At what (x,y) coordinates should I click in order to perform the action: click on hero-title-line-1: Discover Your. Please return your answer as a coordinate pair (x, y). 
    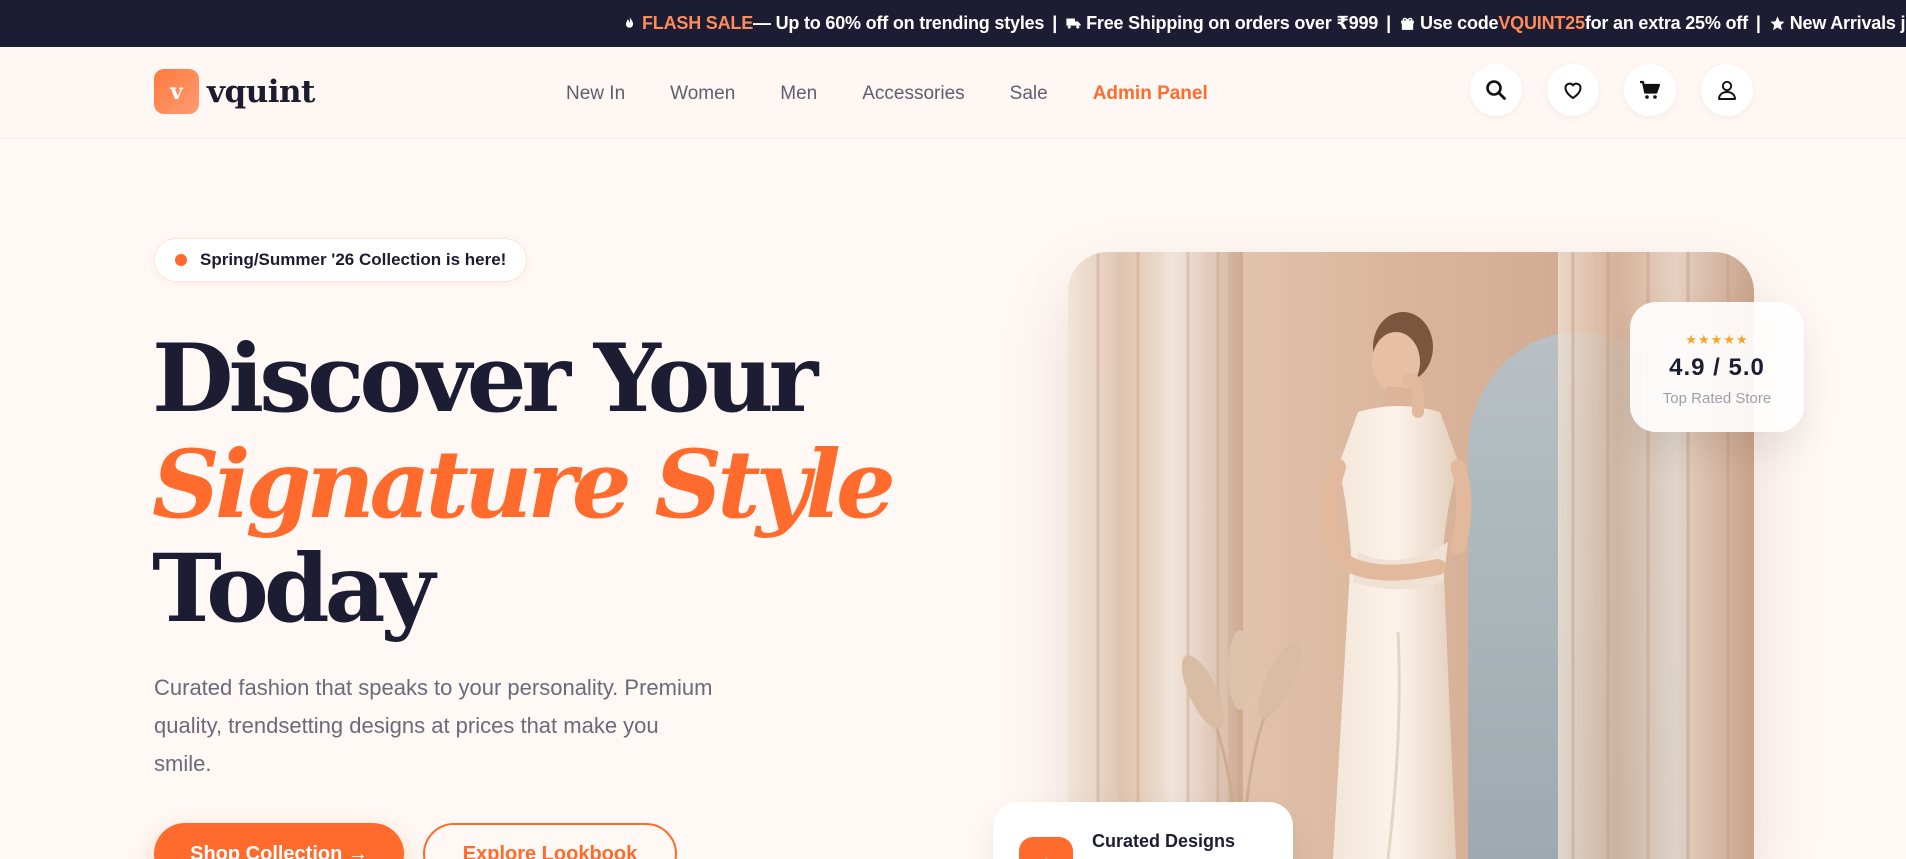
    Looking at the image, I should click on (485, 379).